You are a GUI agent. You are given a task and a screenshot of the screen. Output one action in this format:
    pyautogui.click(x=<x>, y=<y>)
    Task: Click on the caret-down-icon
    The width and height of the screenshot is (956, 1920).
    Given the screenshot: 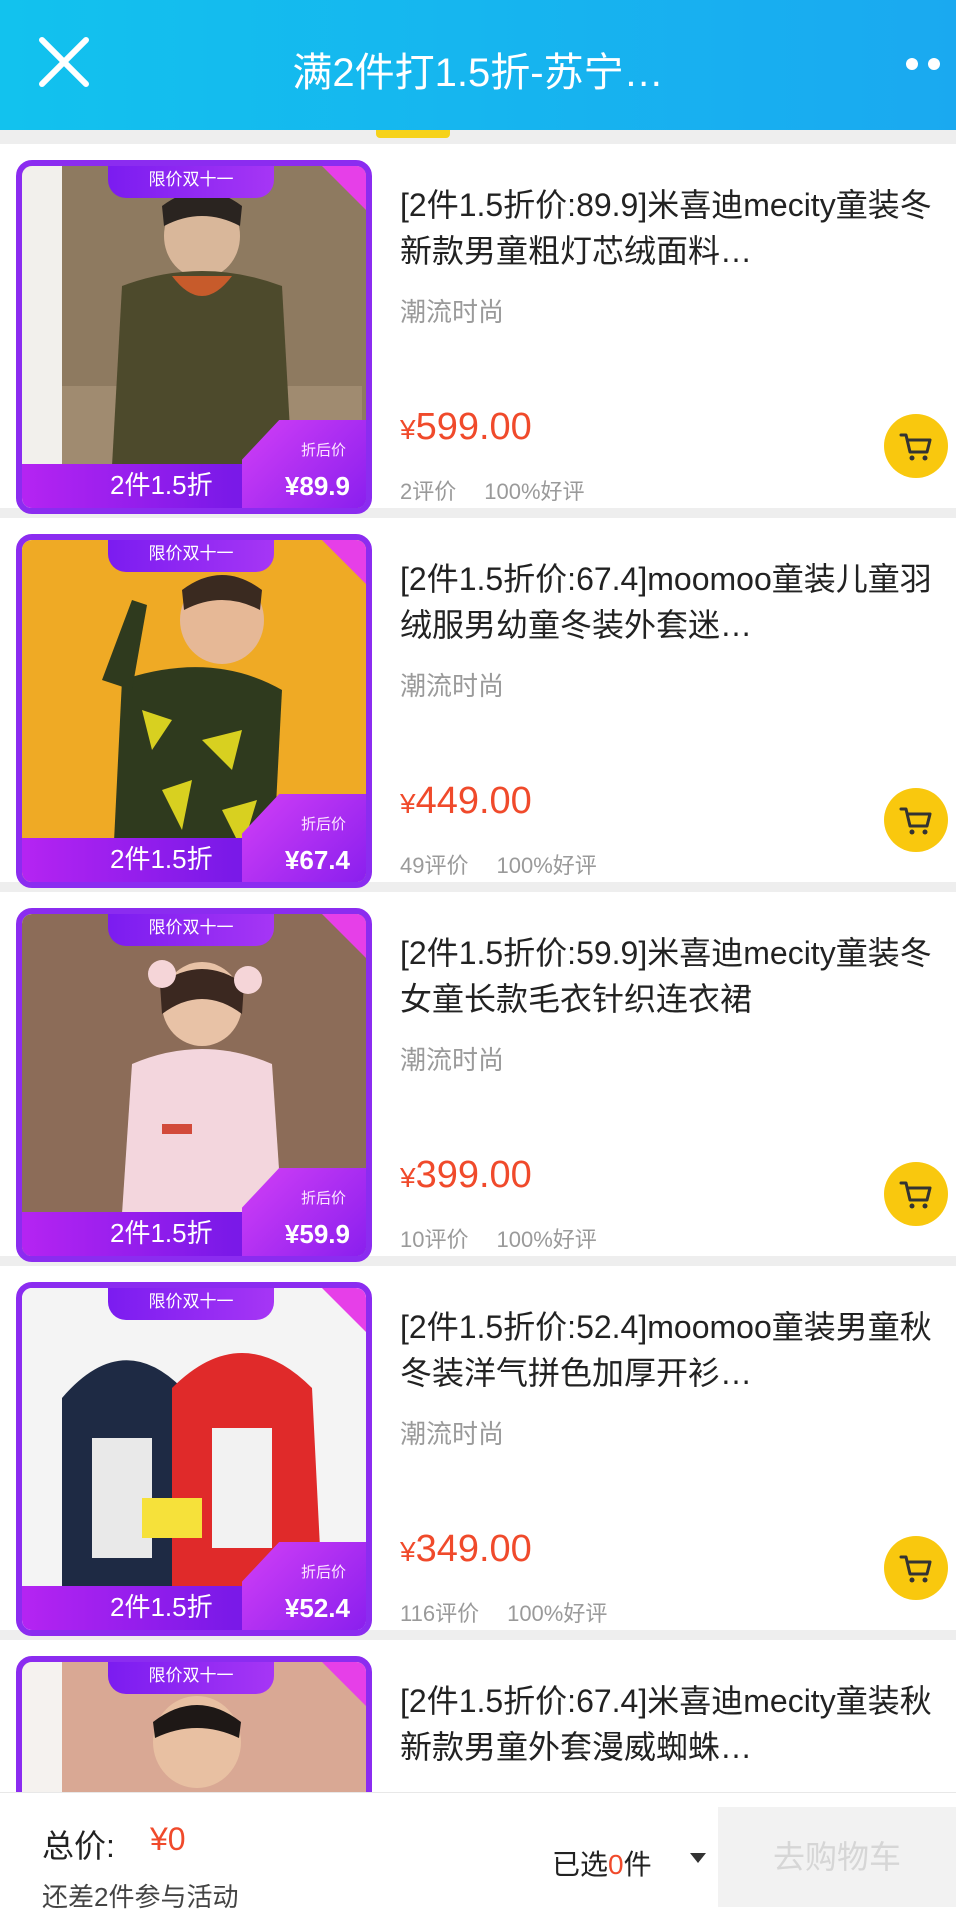 What is the action you would take?
    pyautogui.click(x=698, y=1858)
    